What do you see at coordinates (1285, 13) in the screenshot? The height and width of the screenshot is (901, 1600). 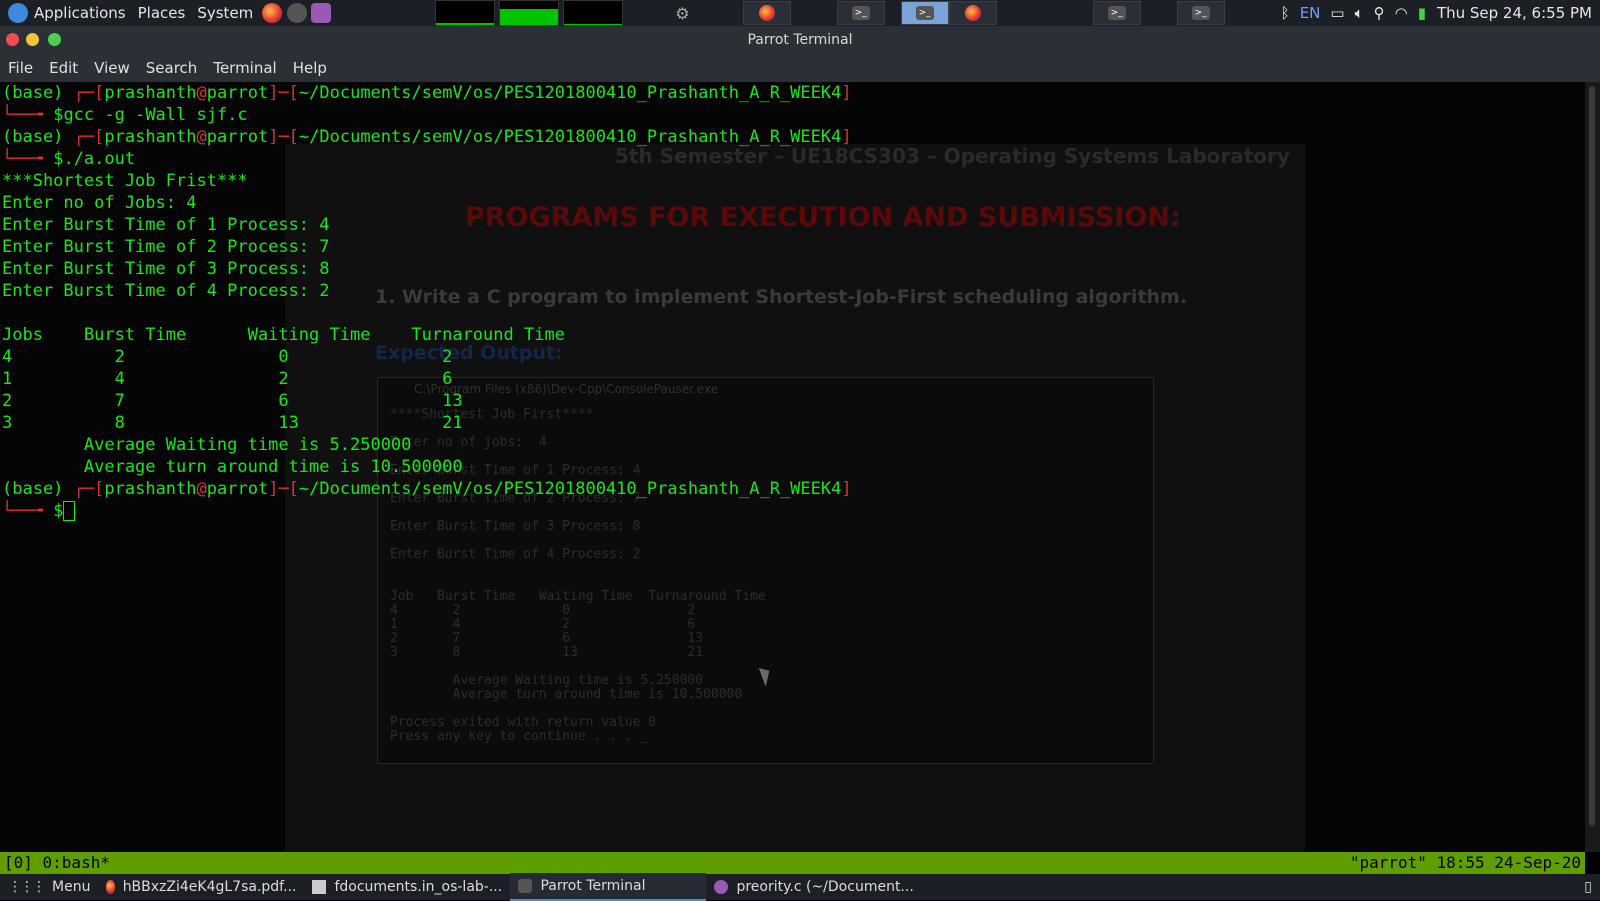 I see `bluetooth-icon: ᛒ` at bounding box center [1285, 13].